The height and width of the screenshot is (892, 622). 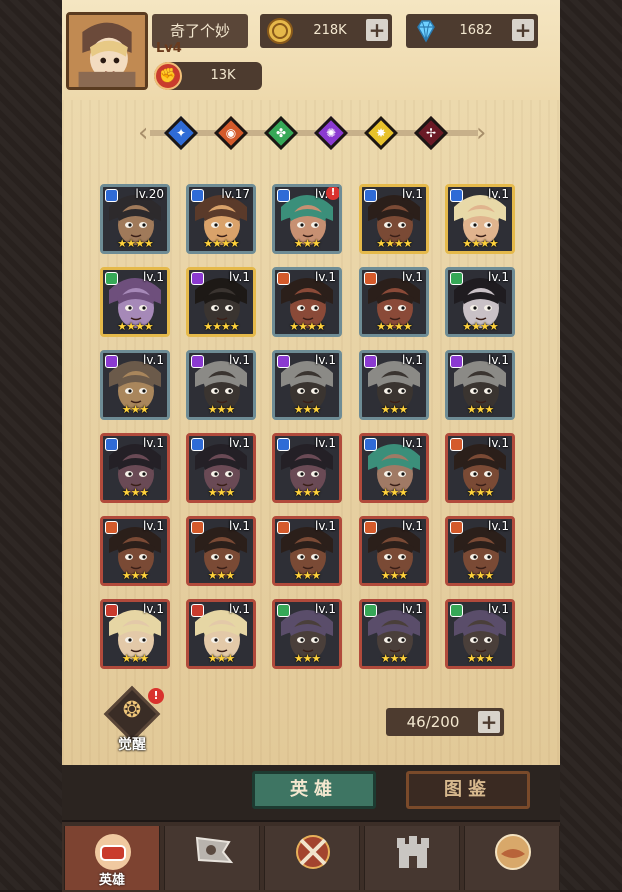 I want to click on player-avatar, so click(x=107, y=51).